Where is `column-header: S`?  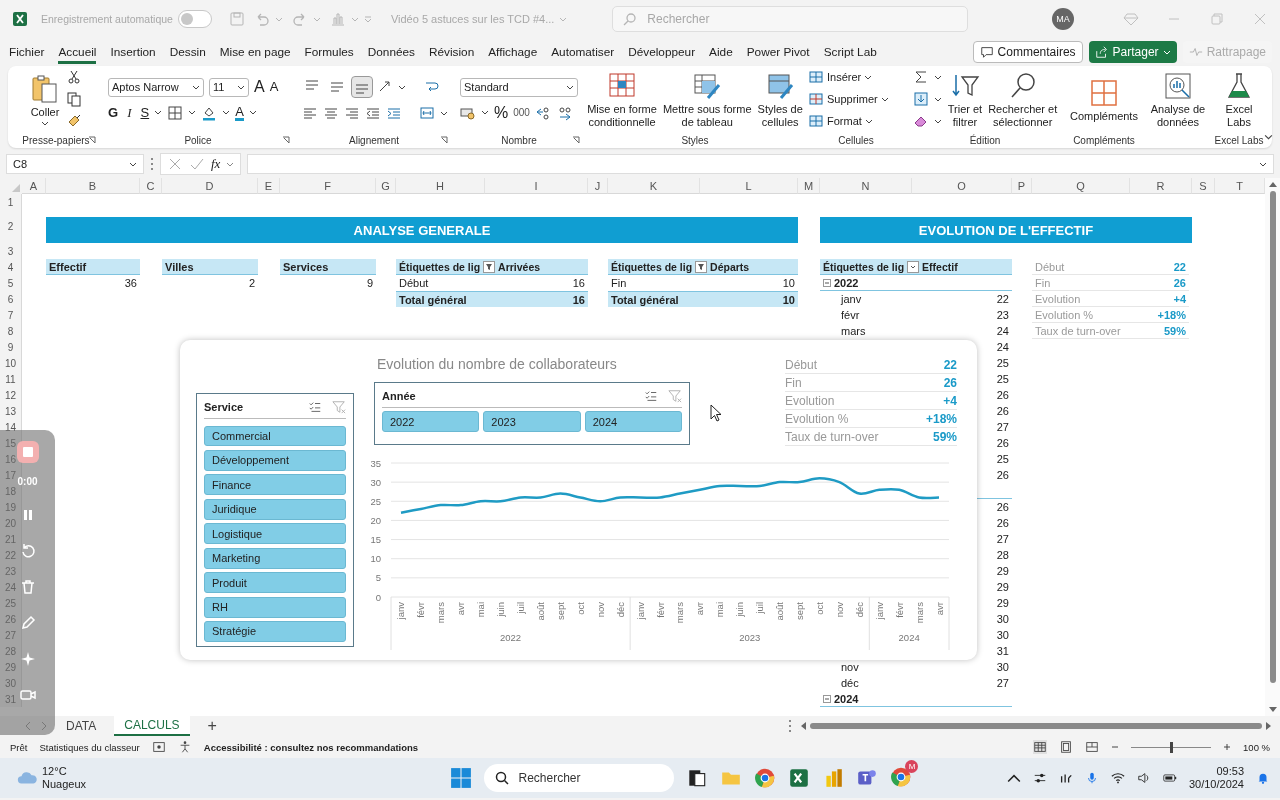 column-header: S is located at coordinates (1203, 186).